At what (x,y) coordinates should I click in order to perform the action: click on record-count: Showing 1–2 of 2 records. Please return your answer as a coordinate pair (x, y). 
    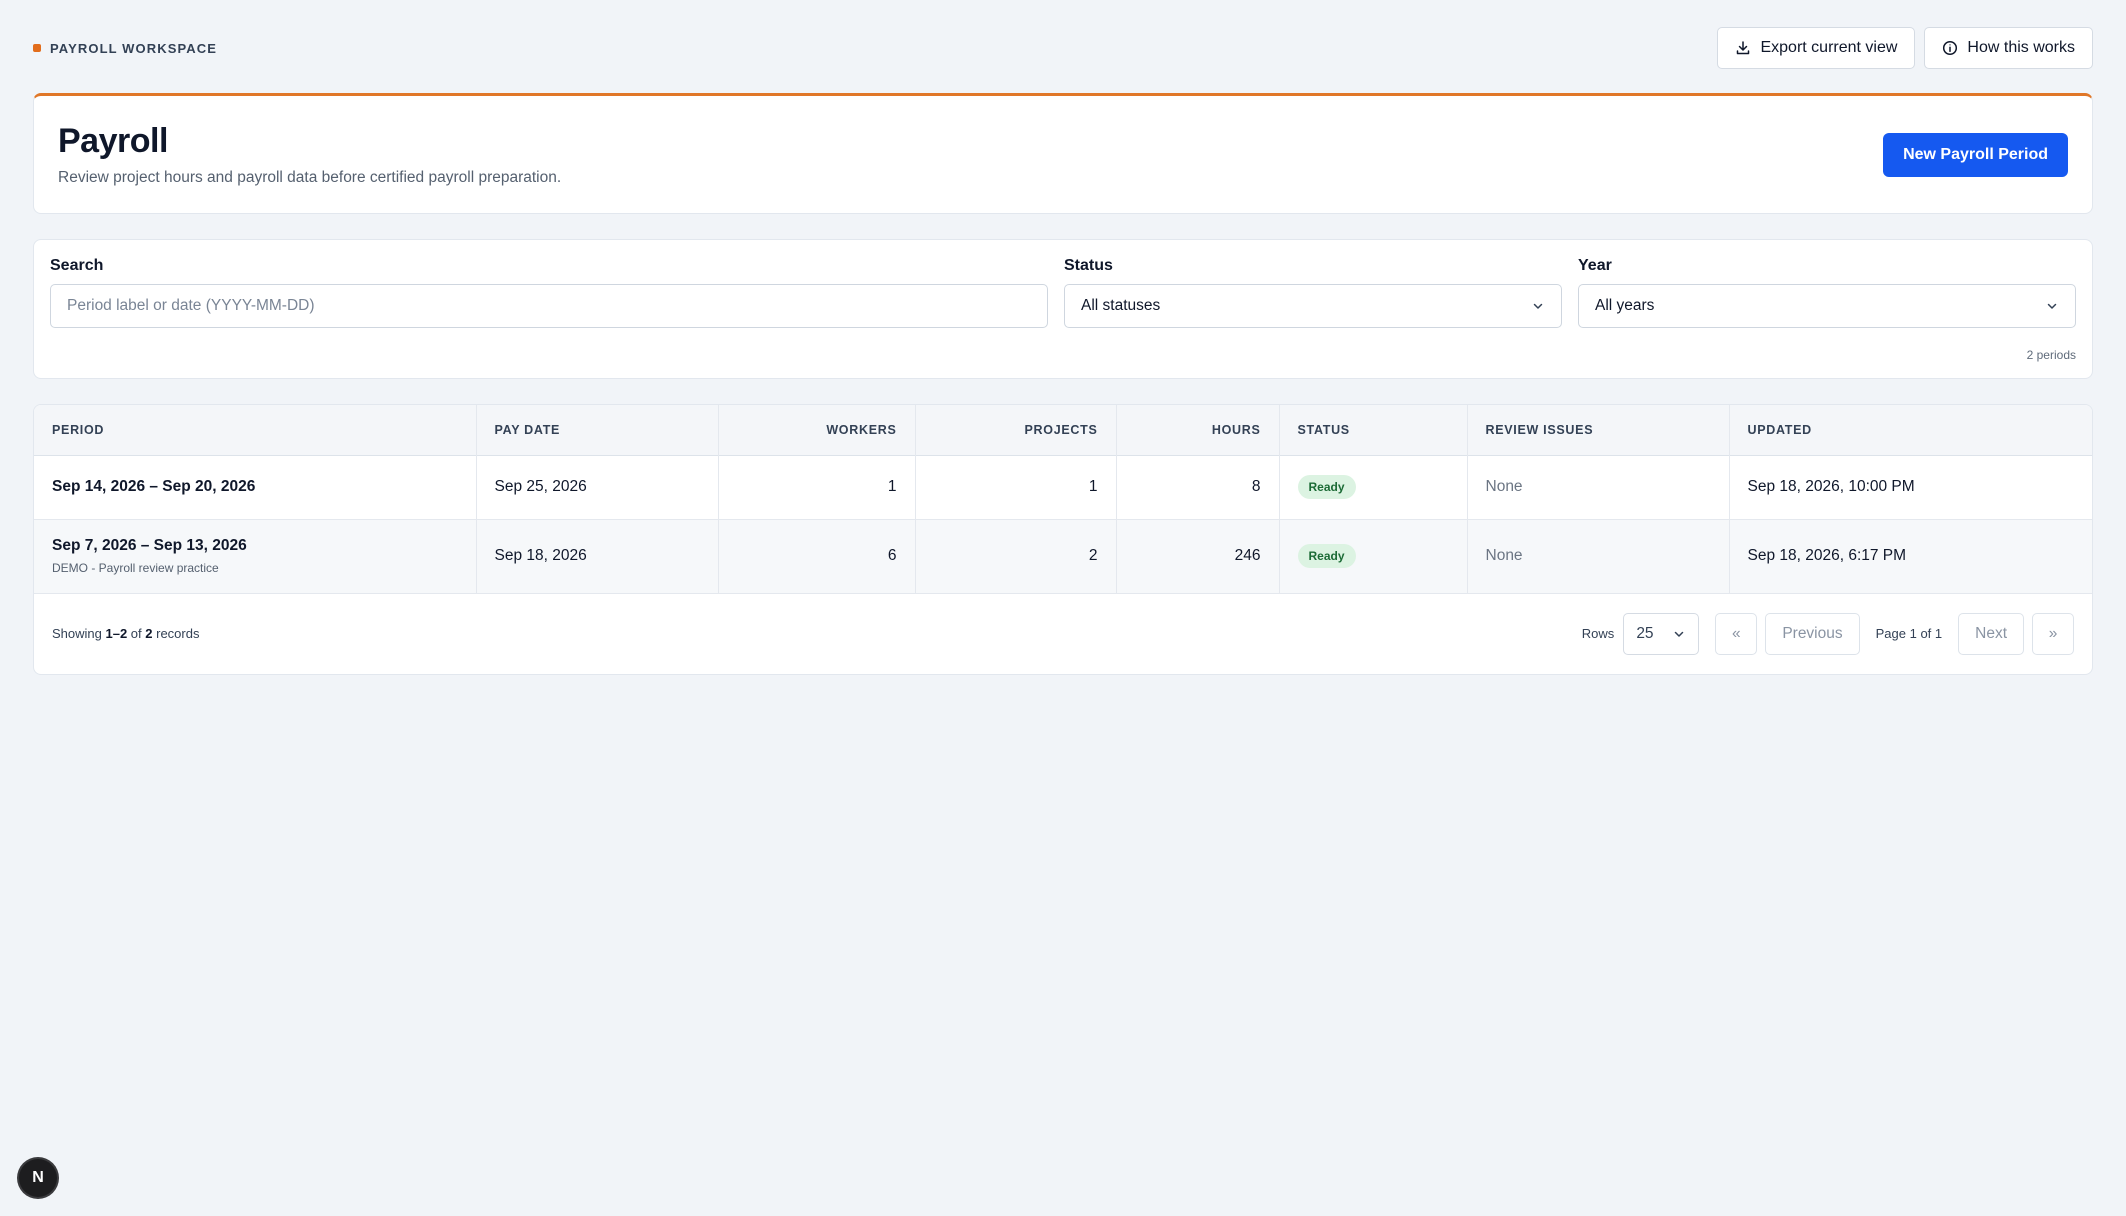
    Looking at the image, I should click on (125, 633).